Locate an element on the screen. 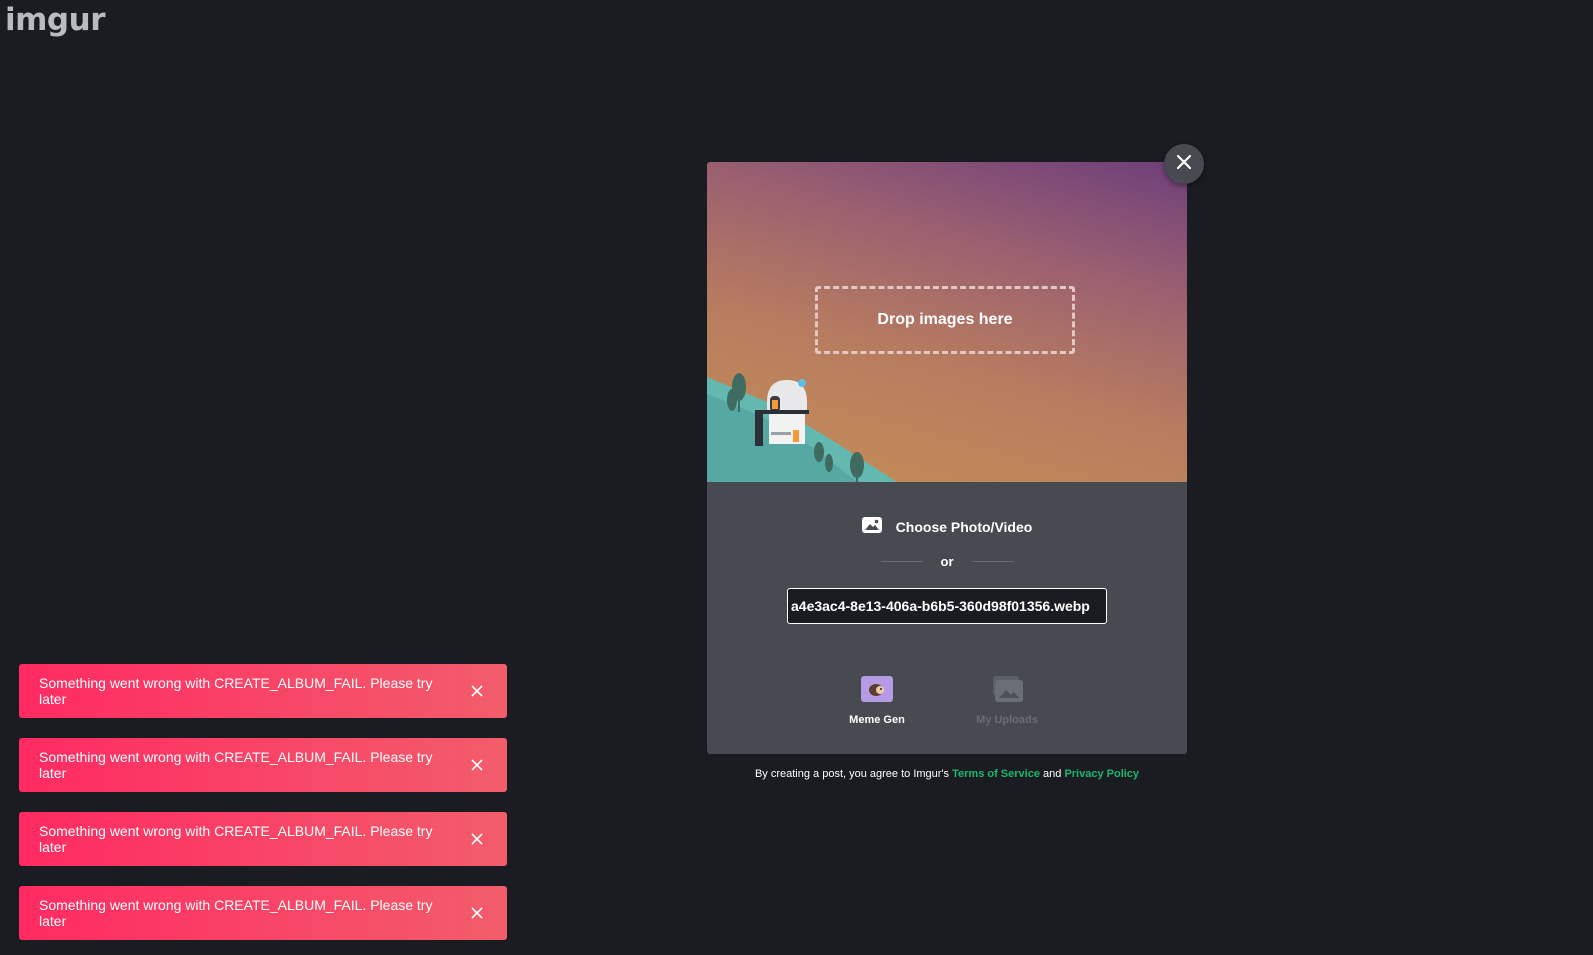  choose-photo-video-button: Choose Photo/Video is located at coordinates (947, 526).